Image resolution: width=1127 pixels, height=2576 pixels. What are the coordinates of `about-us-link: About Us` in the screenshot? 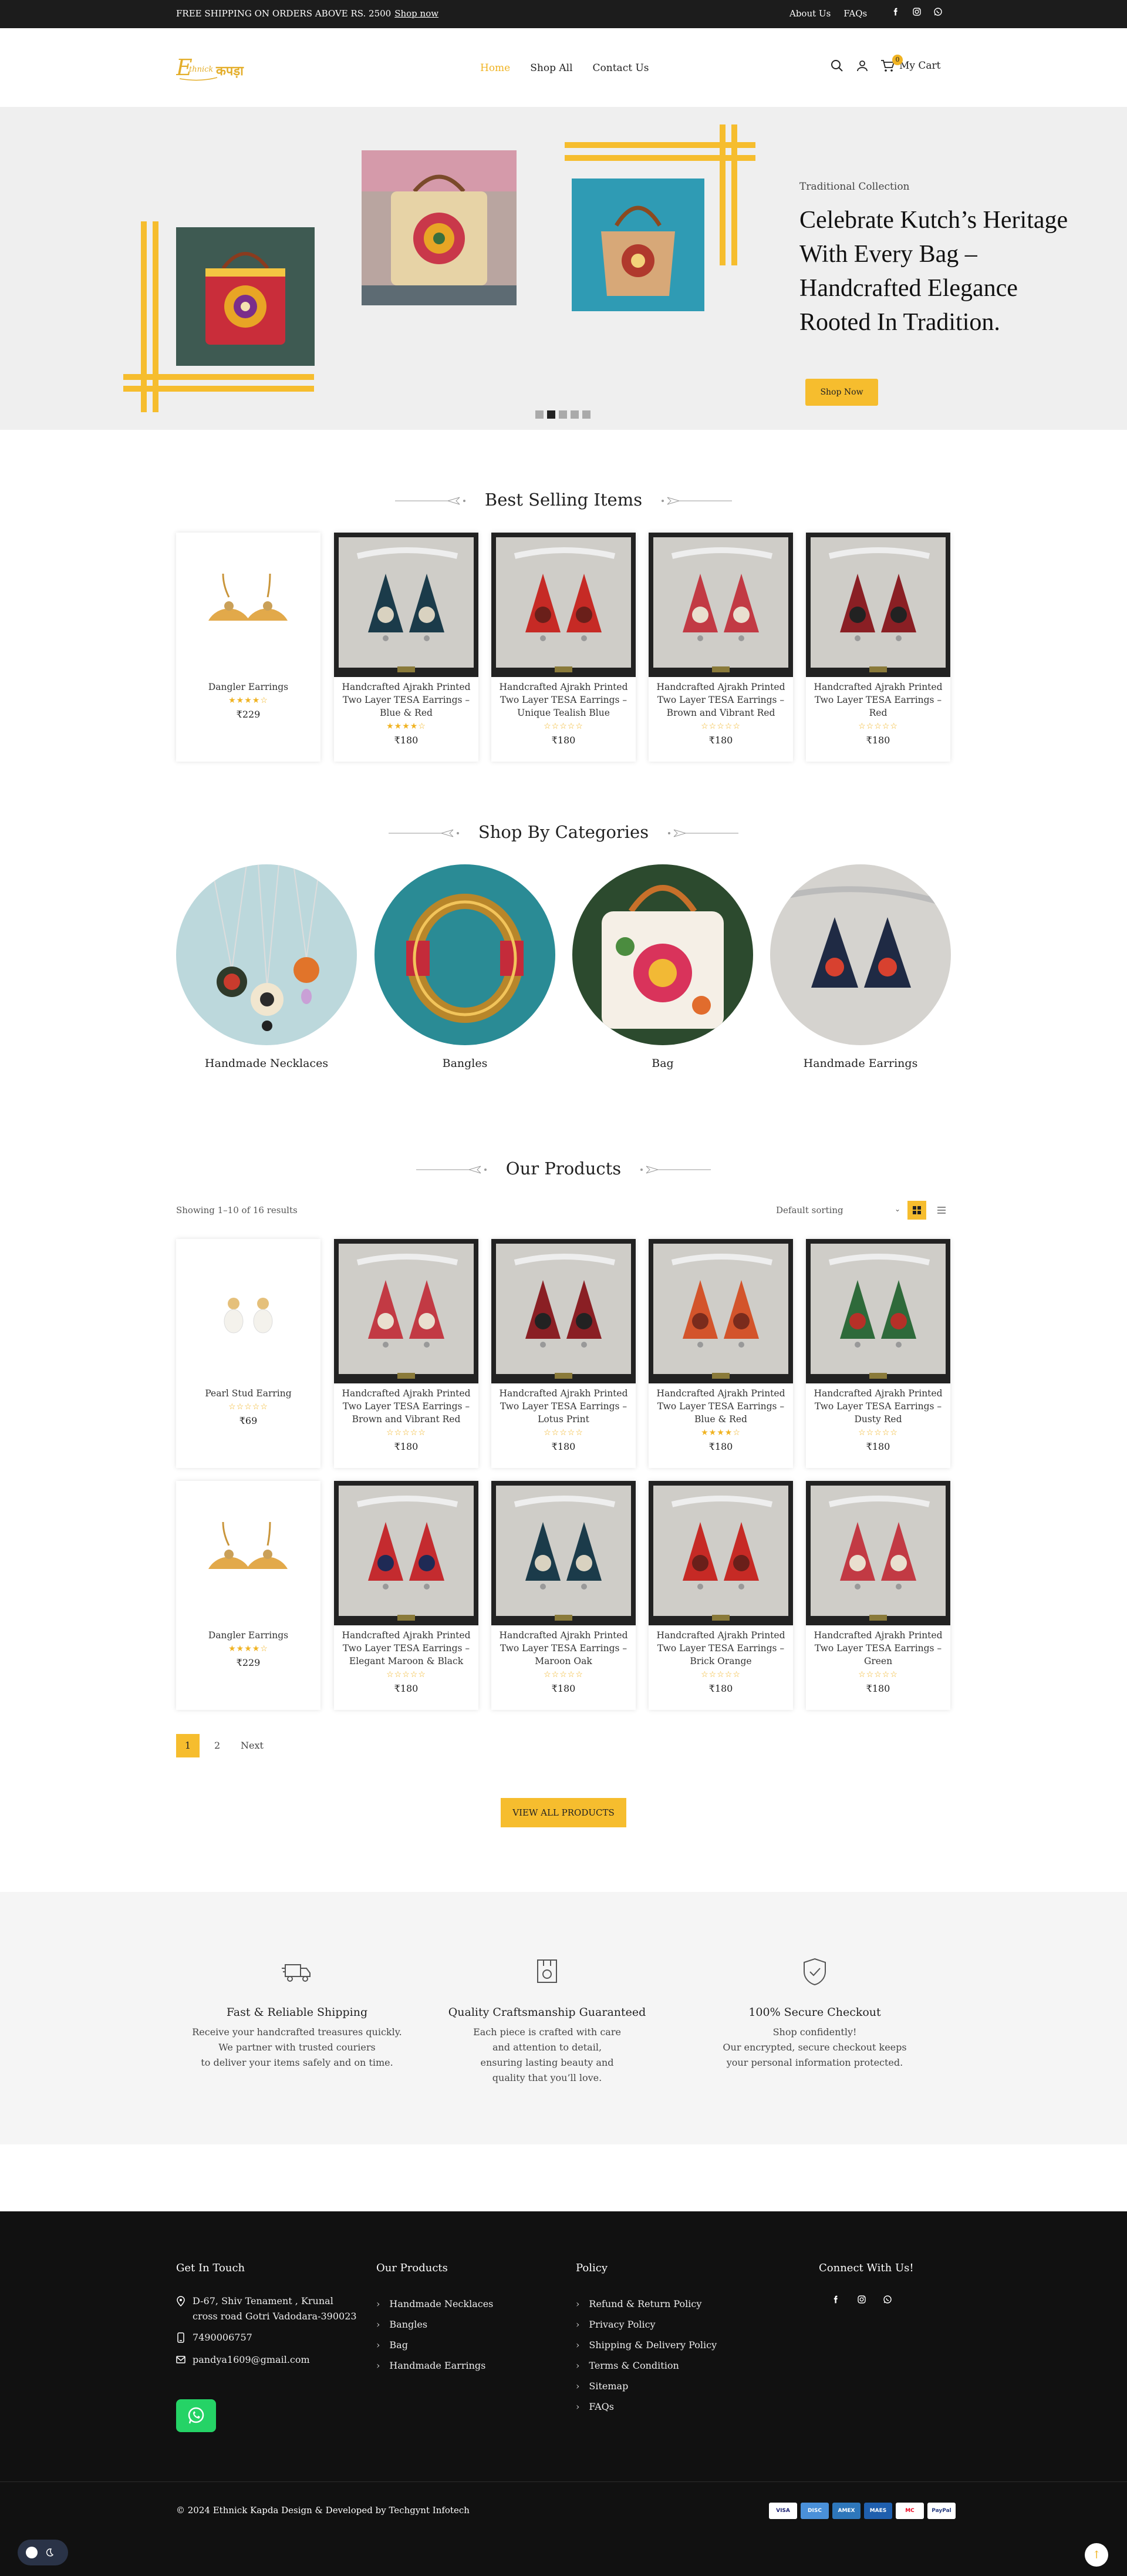 It's located at (810, 13).